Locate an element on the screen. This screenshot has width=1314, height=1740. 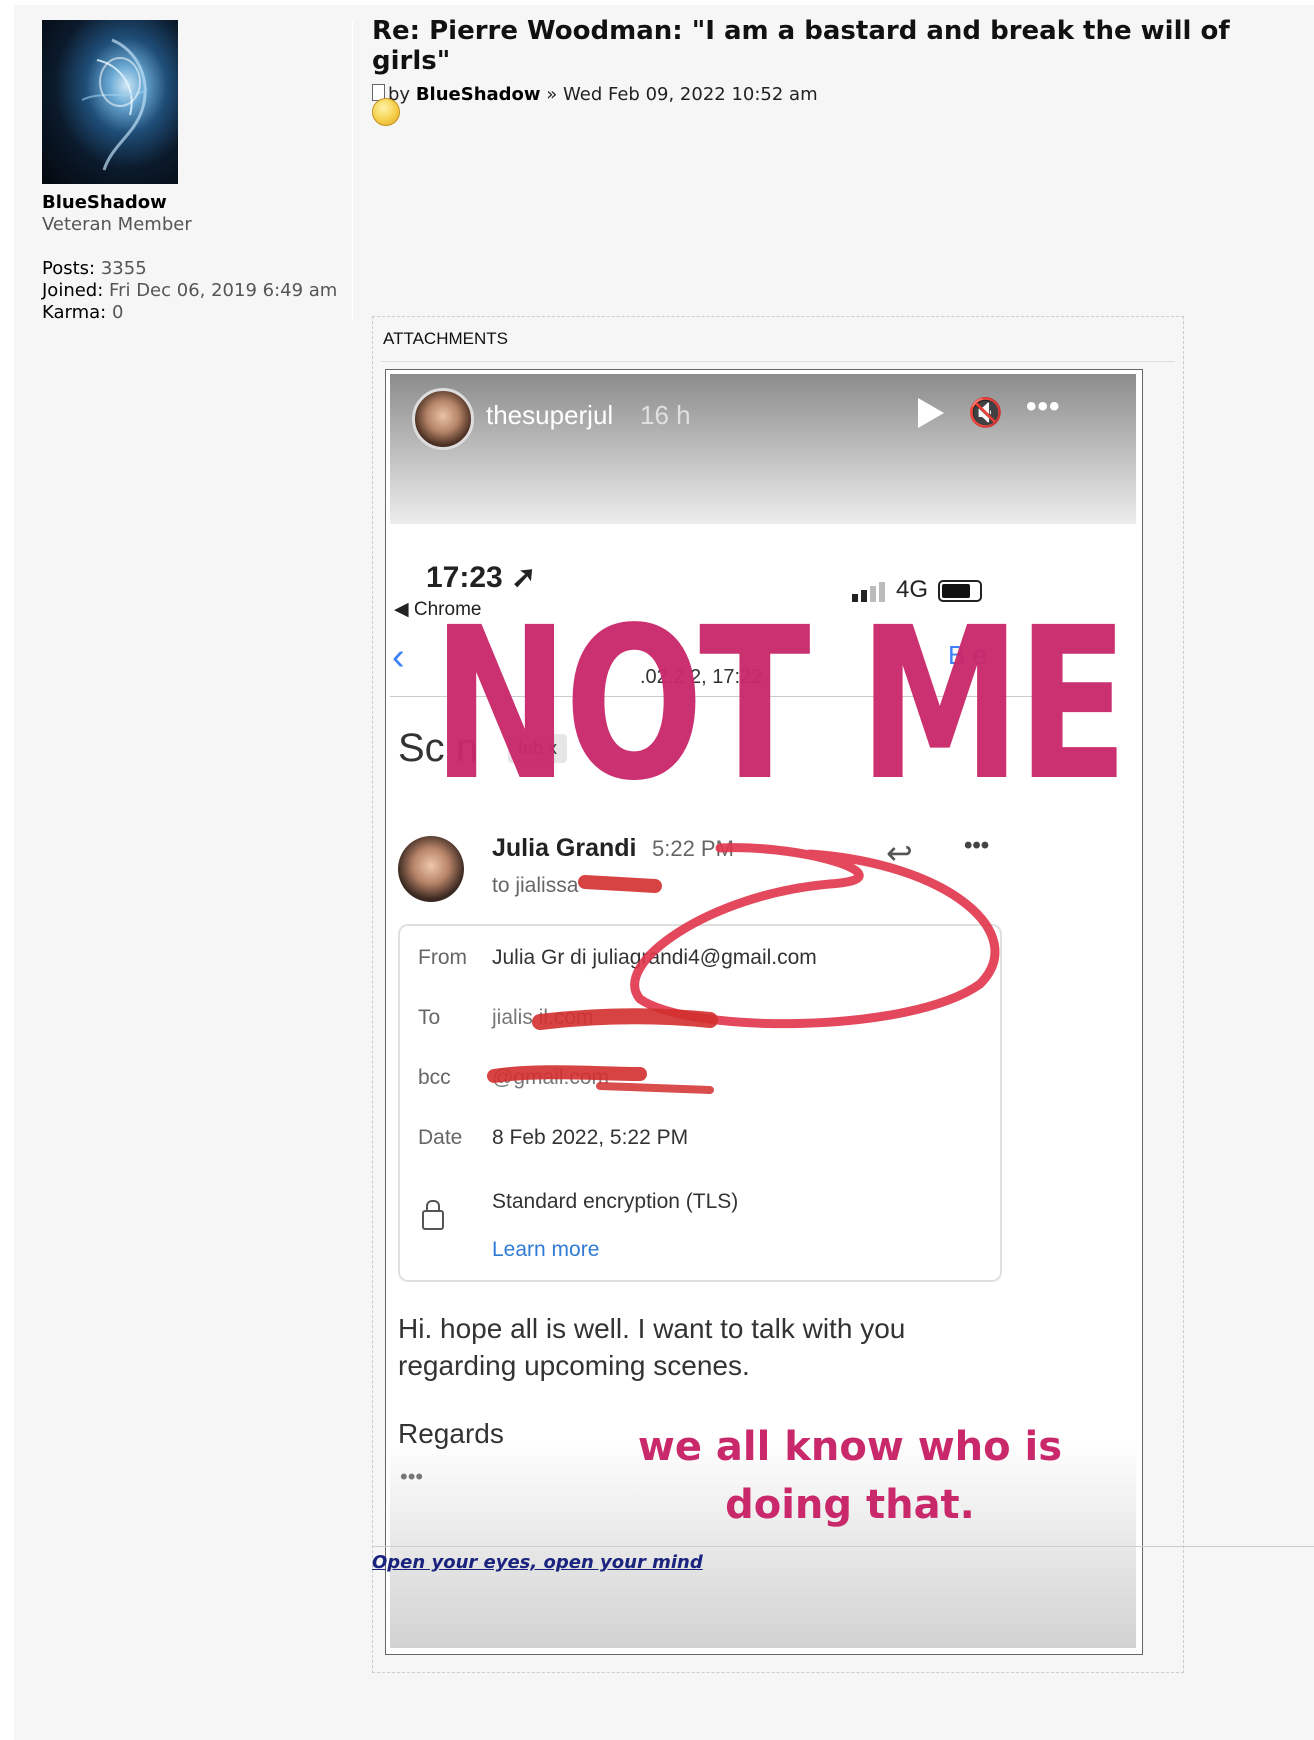
posts-label: Posts: is located at coordinates (69, 268).